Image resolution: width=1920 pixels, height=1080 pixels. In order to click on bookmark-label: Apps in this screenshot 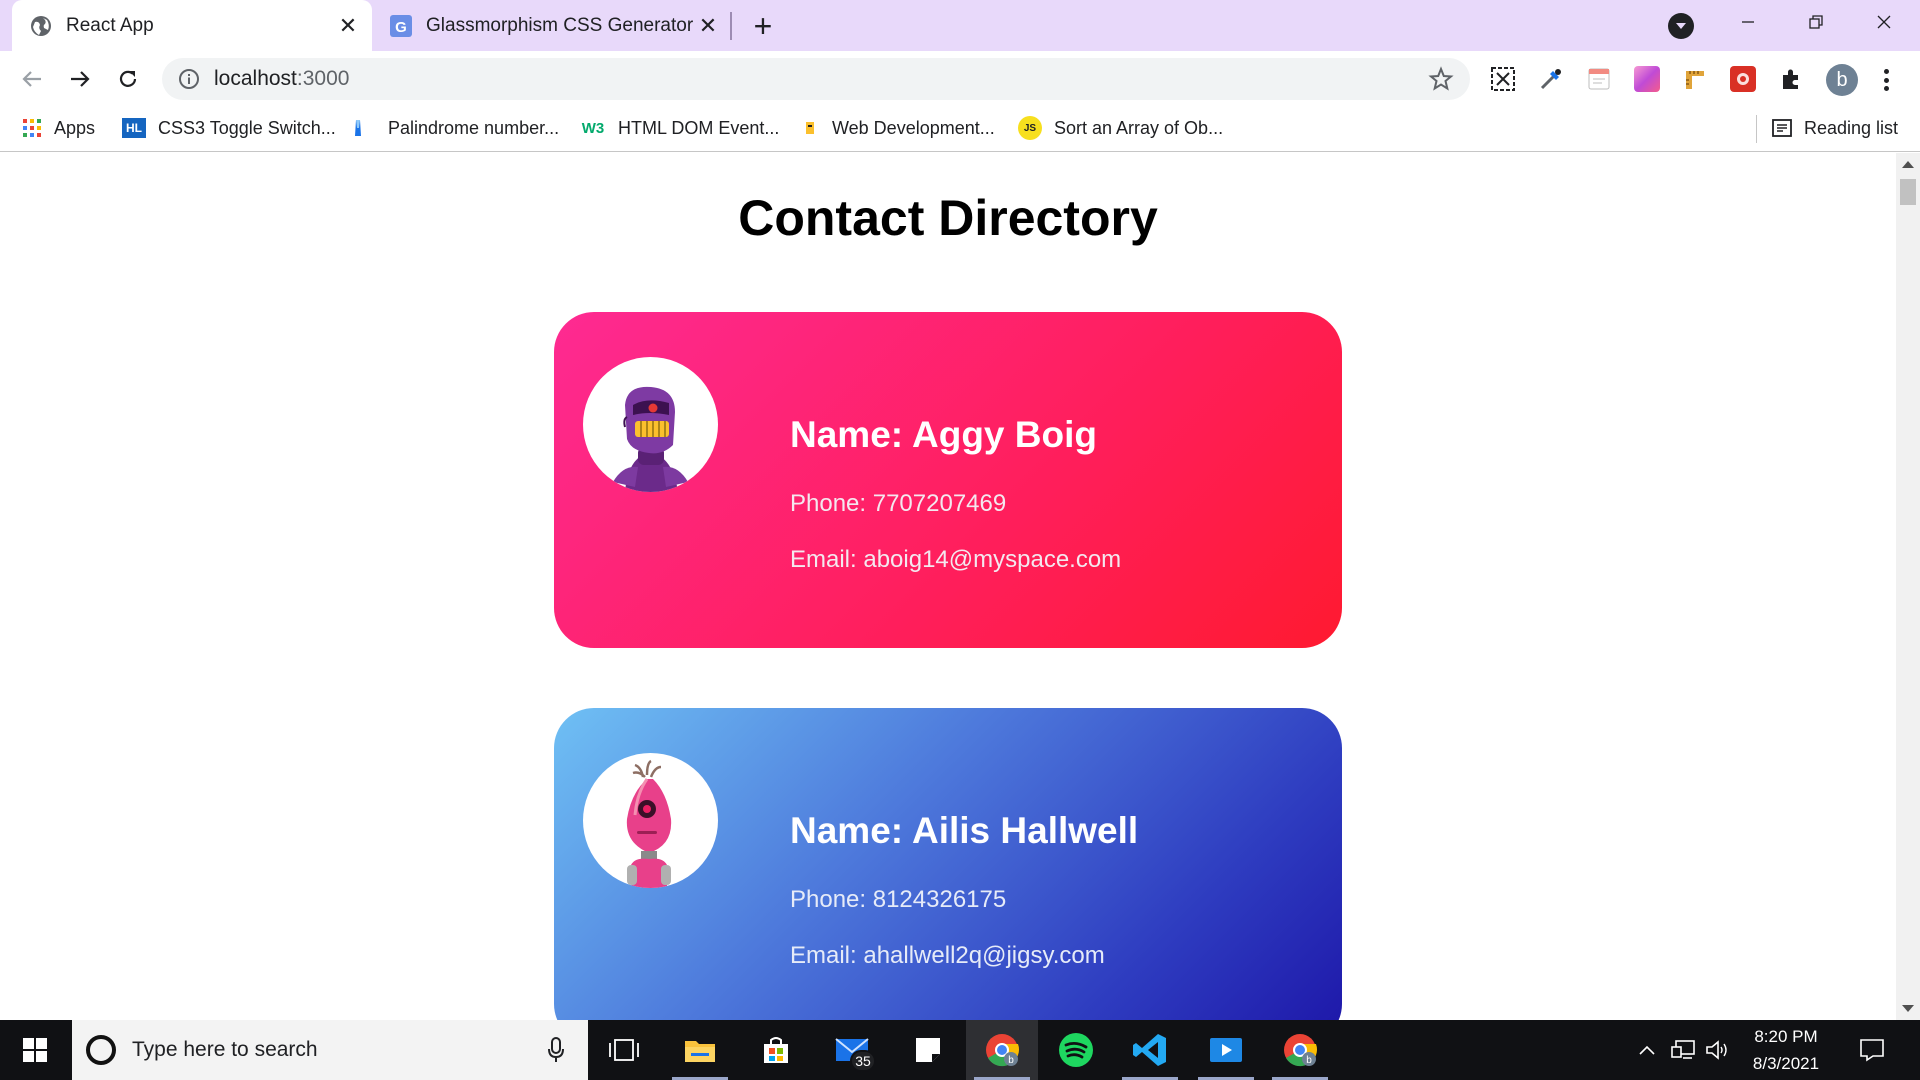, I will do `click(75, 127)`.